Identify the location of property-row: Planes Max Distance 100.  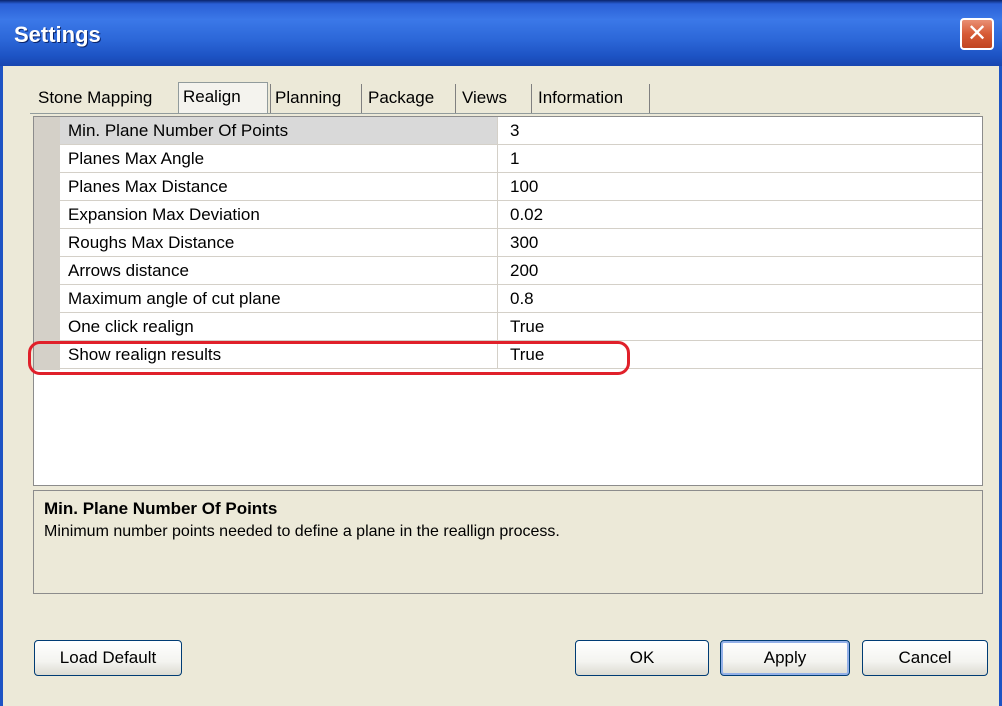
(521, 187).